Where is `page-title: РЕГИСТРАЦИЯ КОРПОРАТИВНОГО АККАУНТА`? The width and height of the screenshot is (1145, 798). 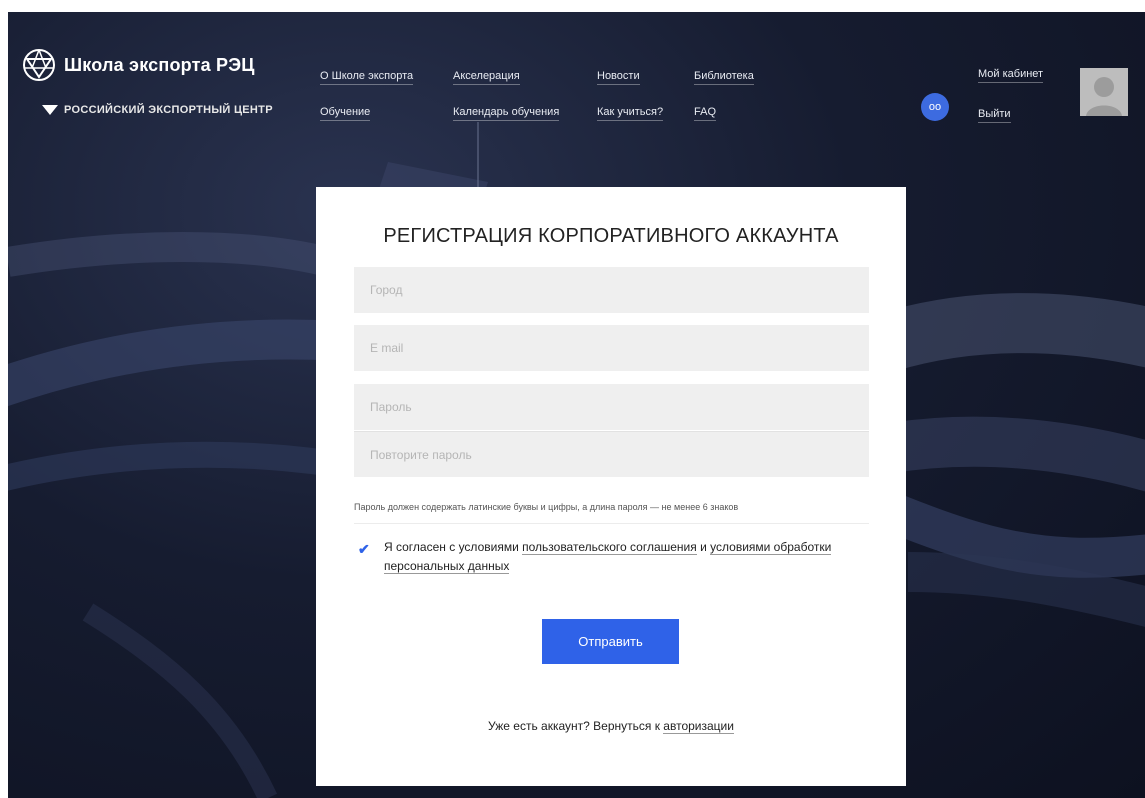 page-title: РЕГИСТРАЦИЯ КОРПОРАТИВНОГО АККАУНТА is located at coordinates (611, 236).